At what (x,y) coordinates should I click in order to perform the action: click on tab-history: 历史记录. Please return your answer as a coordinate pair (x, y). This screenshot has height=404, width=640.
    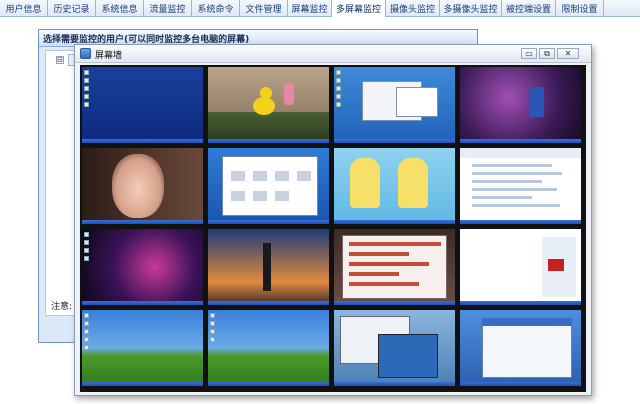
    Looking at the image, I should click on (72, 8).